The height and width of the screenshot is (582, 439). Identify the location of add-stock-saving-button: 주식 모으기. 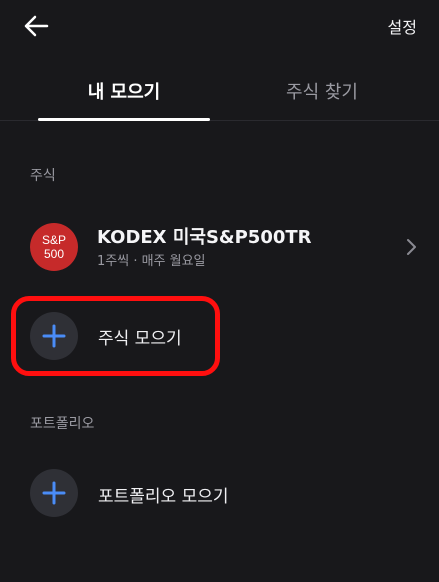
(219, 336).